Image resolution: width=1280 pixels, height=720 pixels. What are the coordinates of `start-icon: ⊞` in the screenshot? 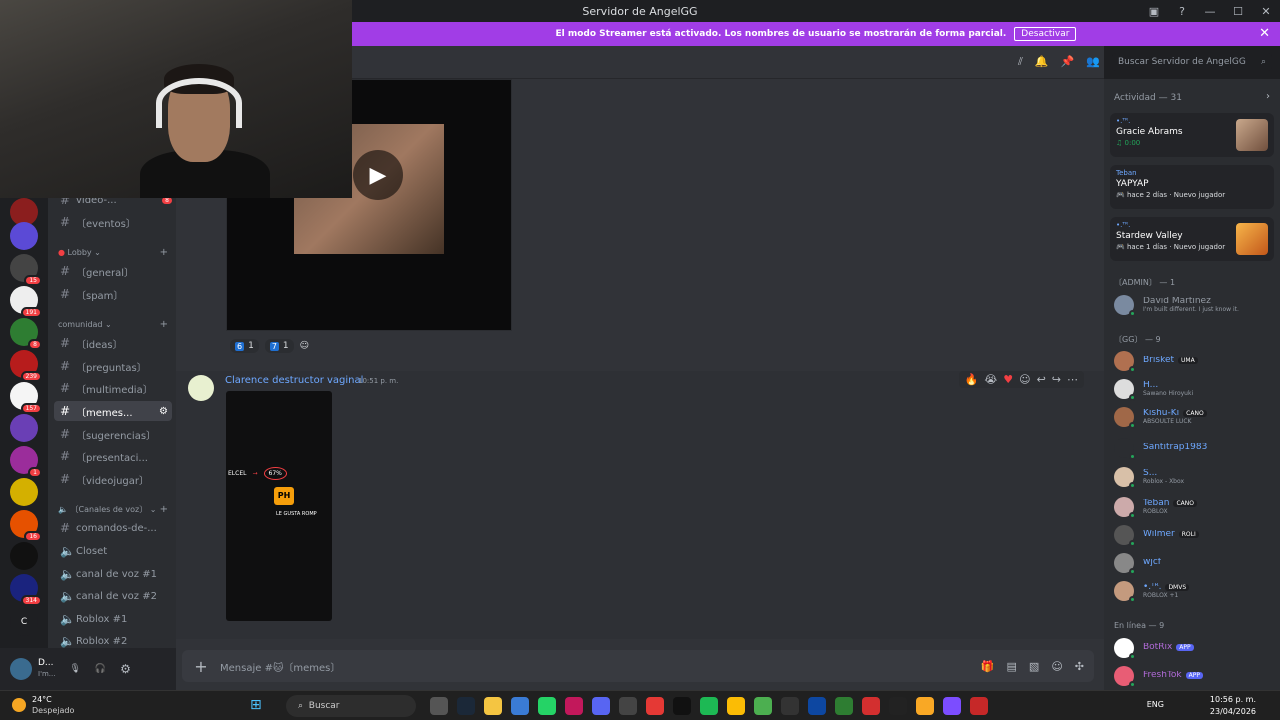 It's located at (256, 705).